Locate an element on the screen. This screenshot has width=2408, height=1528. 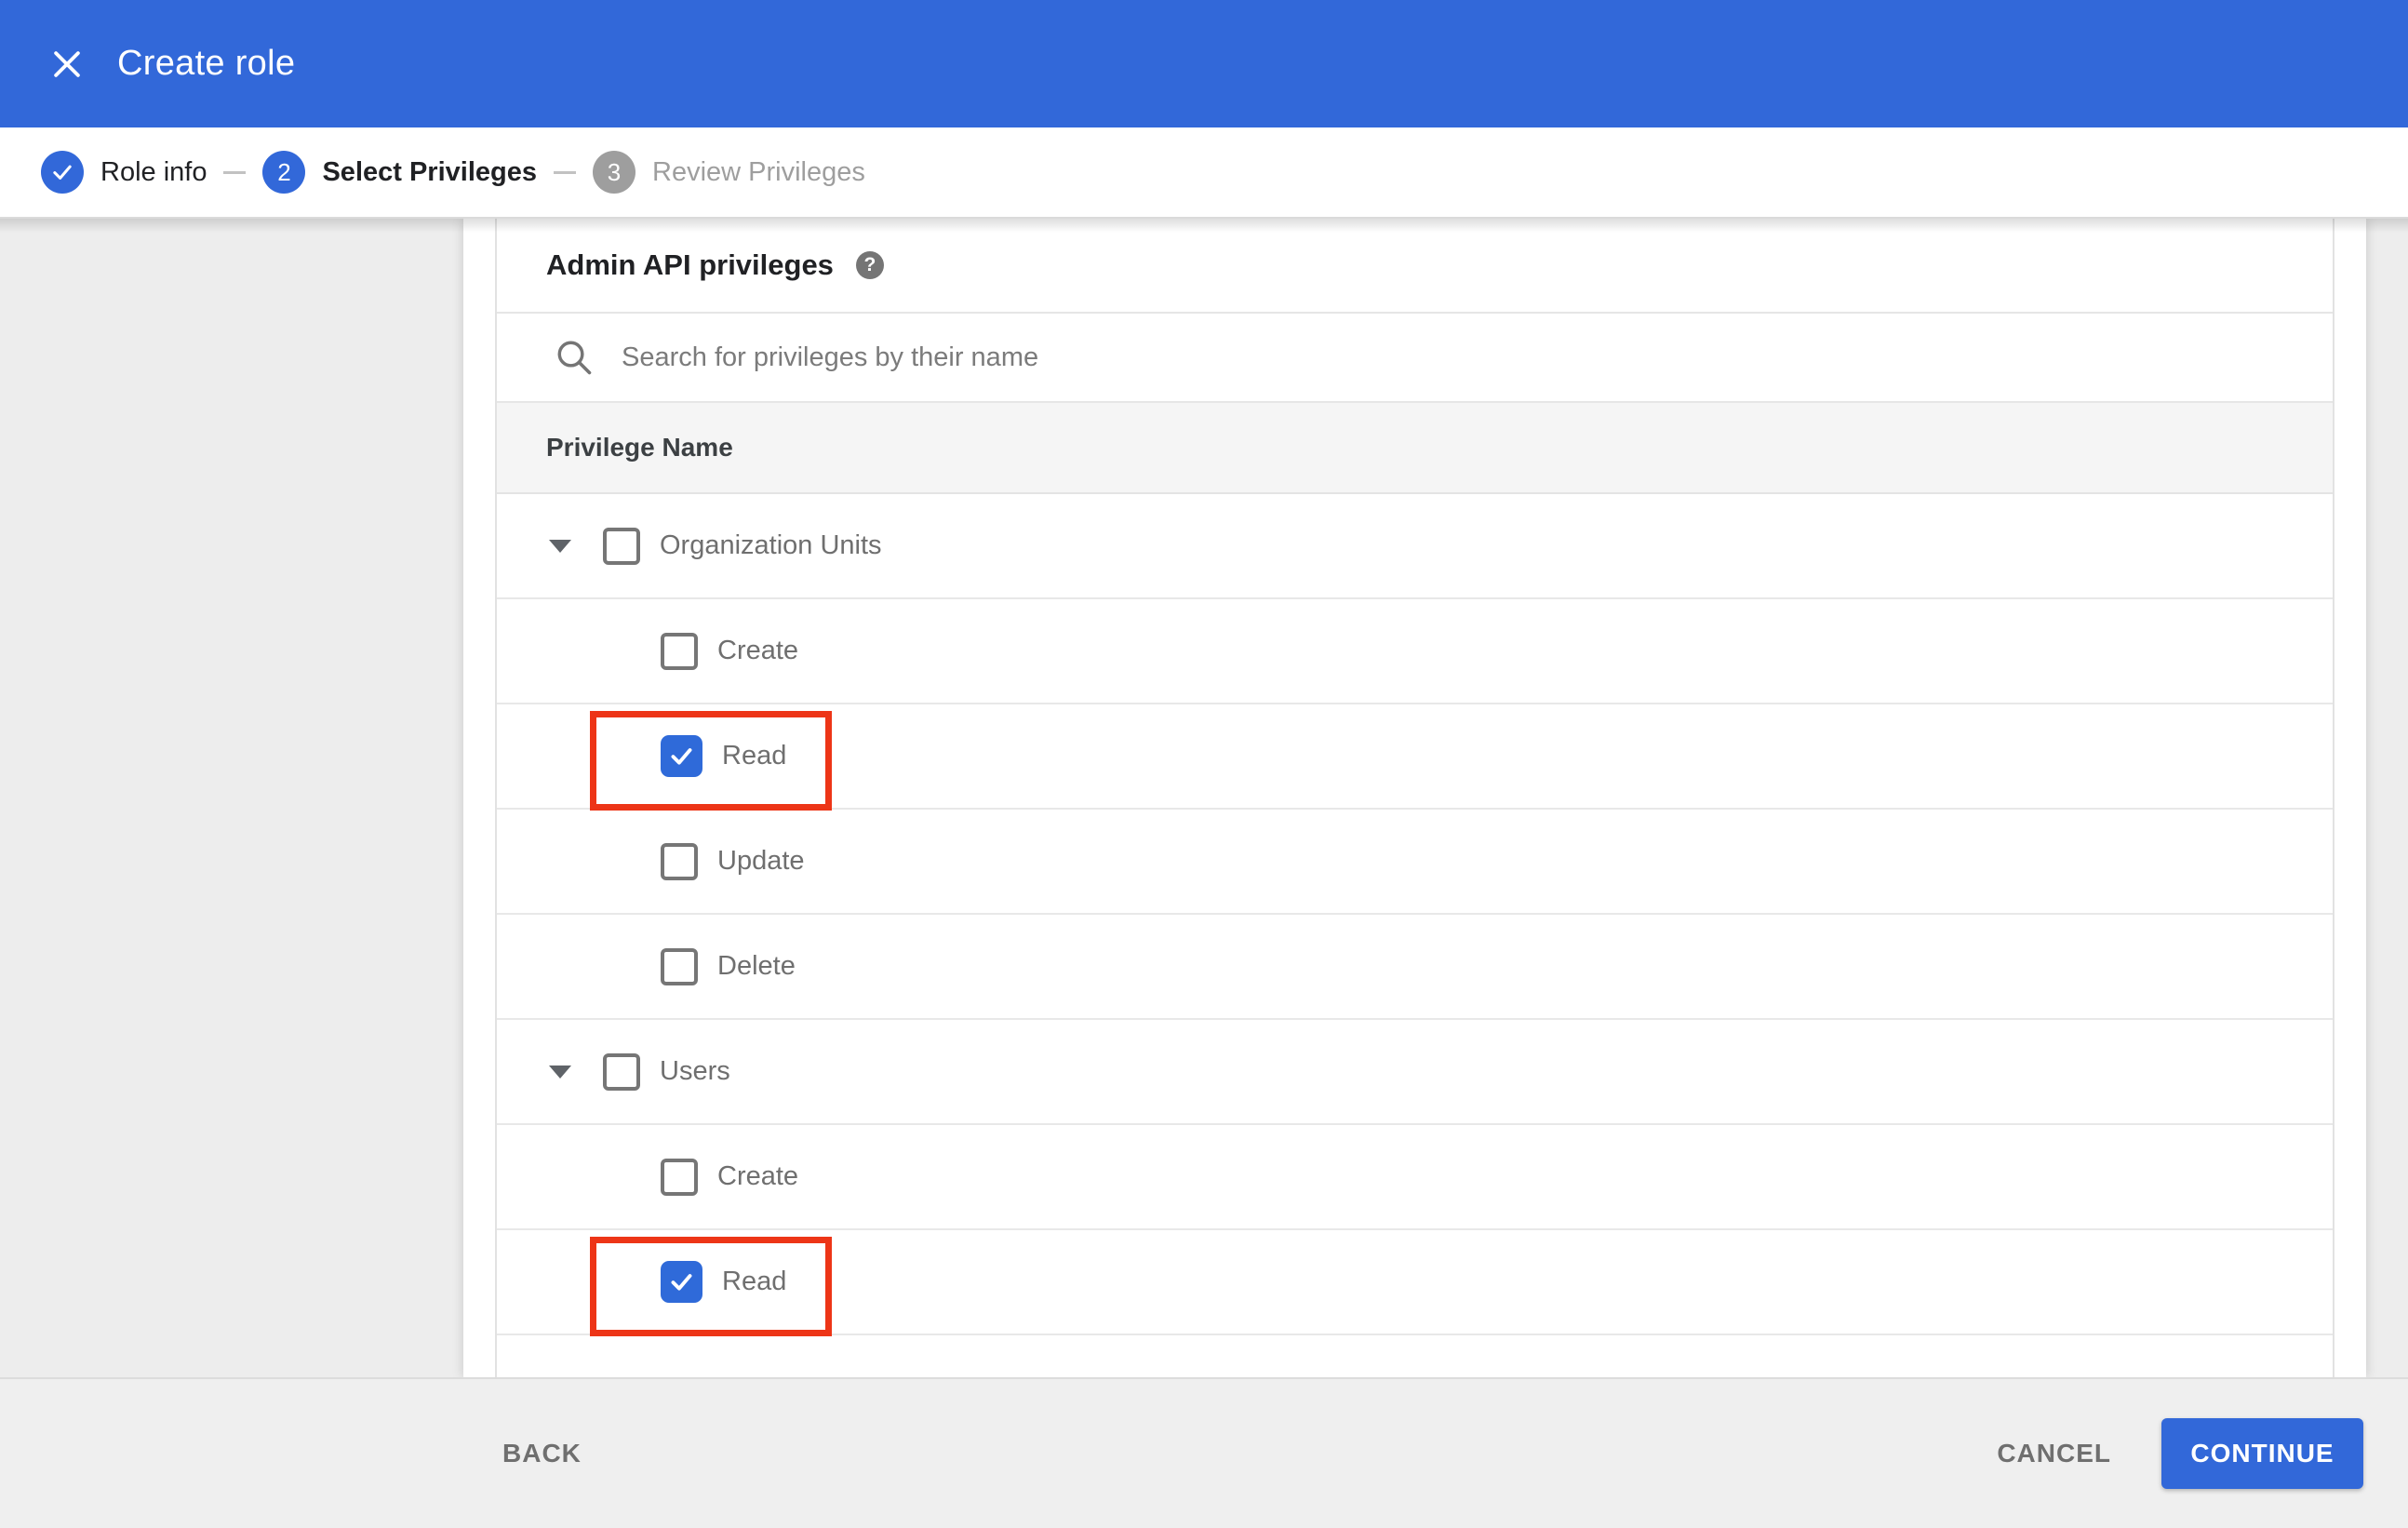
privilege-label: Delete is located at coordinates (757, 966).